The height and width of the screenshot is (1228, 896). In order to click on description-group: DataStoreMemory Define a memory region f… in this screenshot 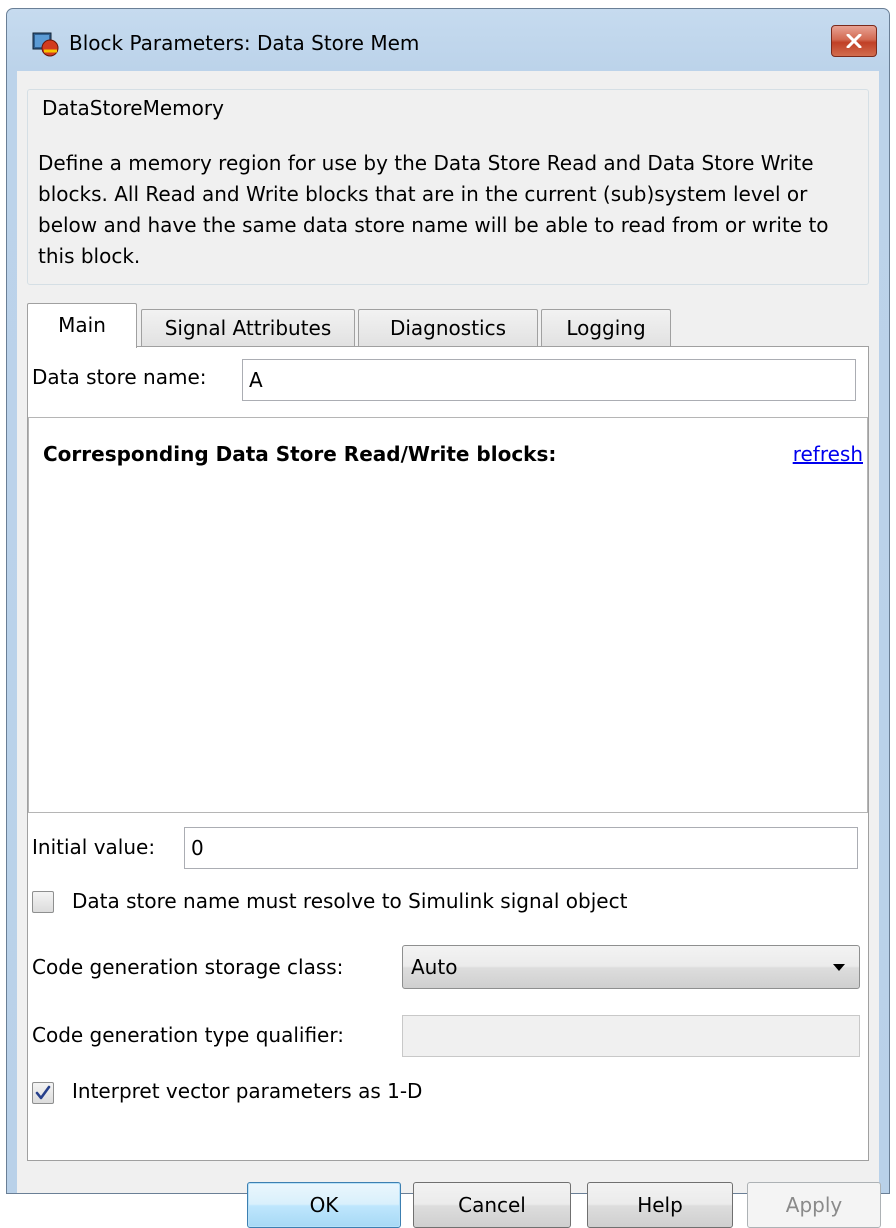, I will do `click(448, 187)`.